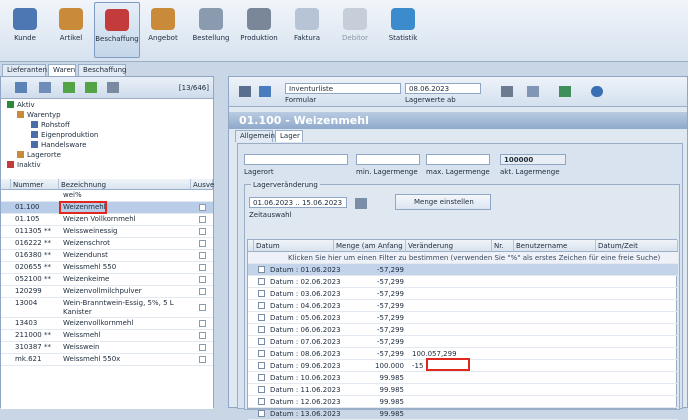 The image size is (688, 420). I want to click on tree-node: Warentyp, so click(39, 115).